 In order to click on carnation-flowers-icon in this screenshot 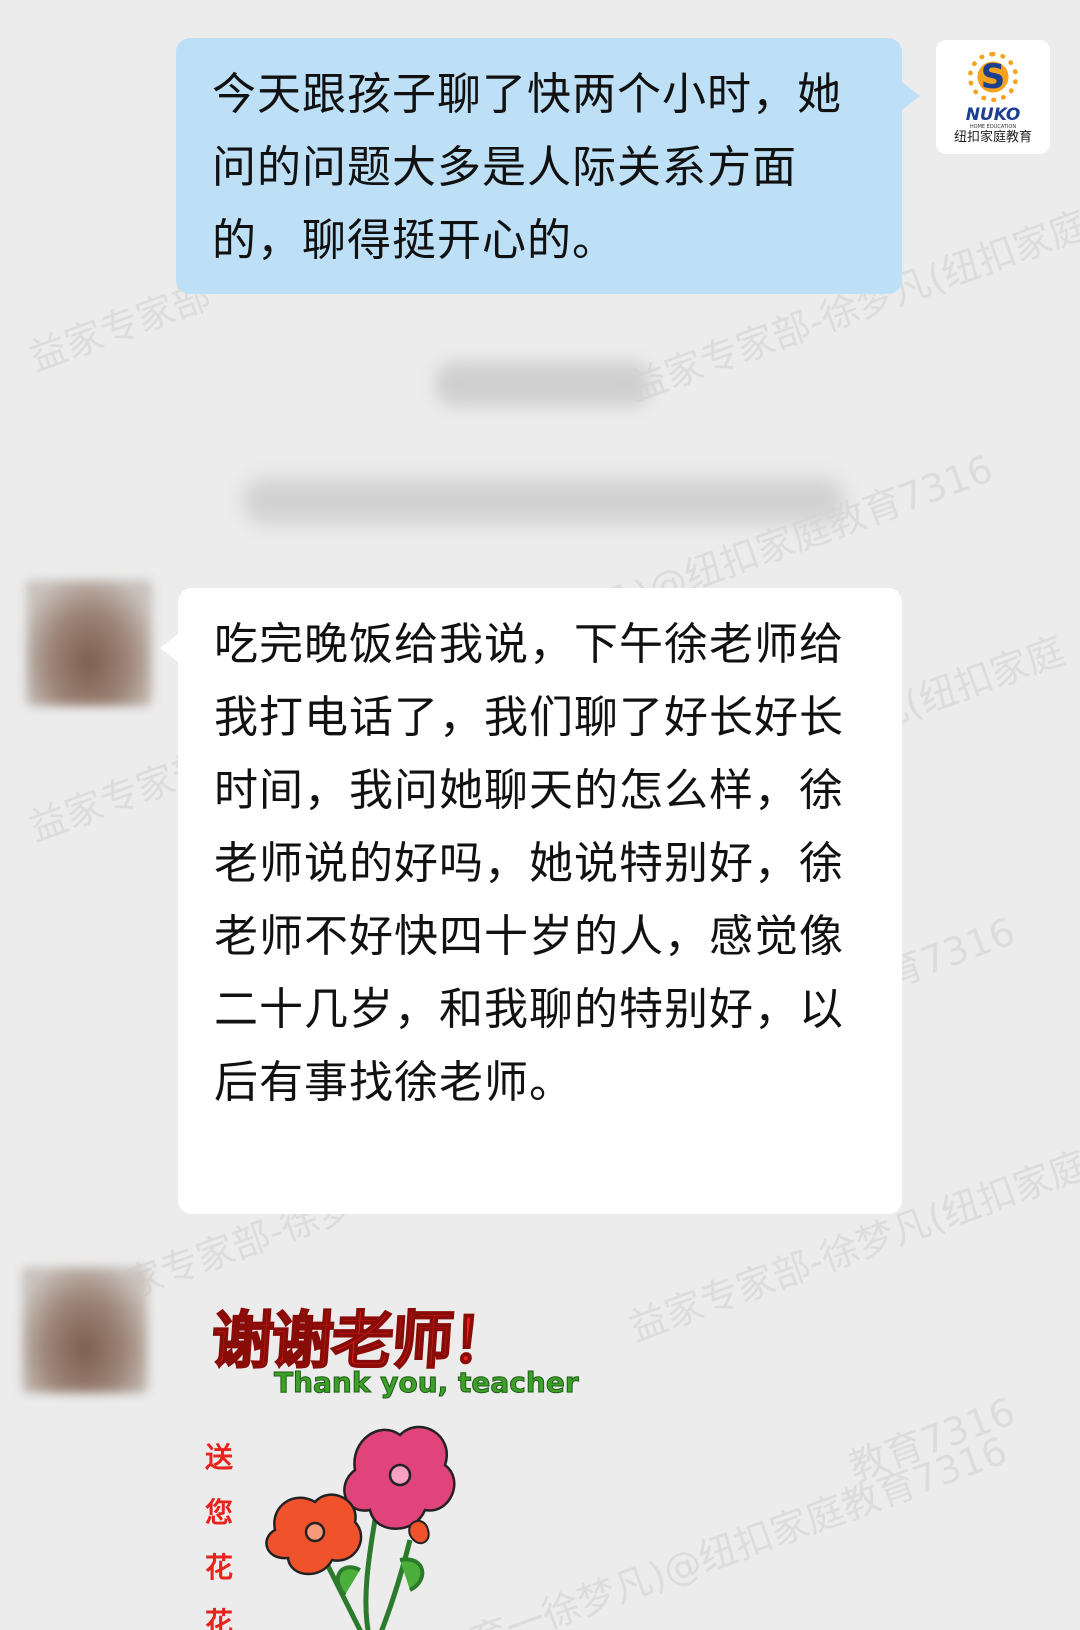, I will do `click(360, 1527)`.